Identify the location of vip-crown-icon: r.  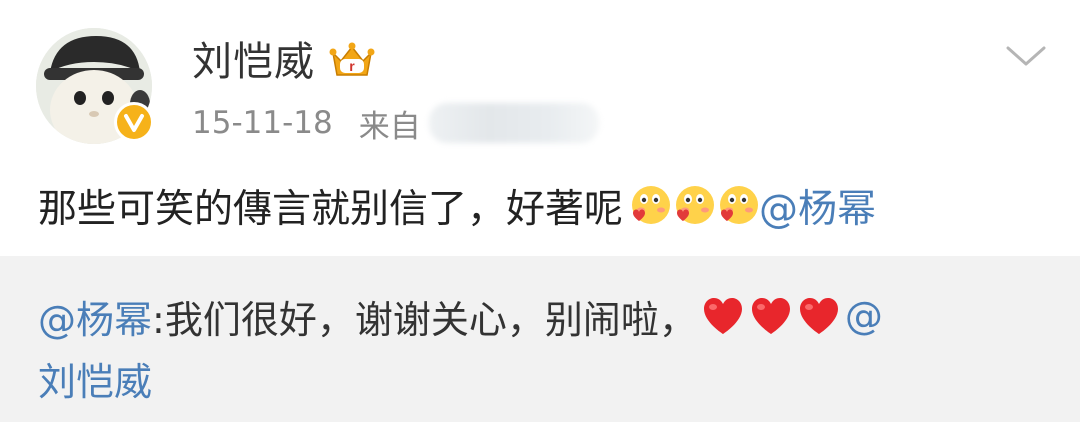
(352, 62).